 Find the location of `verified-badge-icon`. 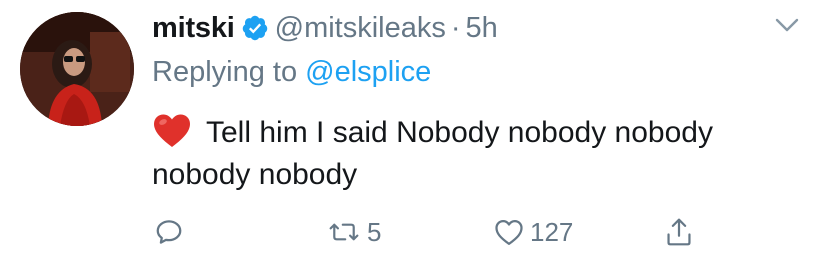

verified-badge-icon is located at coordinates (255, 28).